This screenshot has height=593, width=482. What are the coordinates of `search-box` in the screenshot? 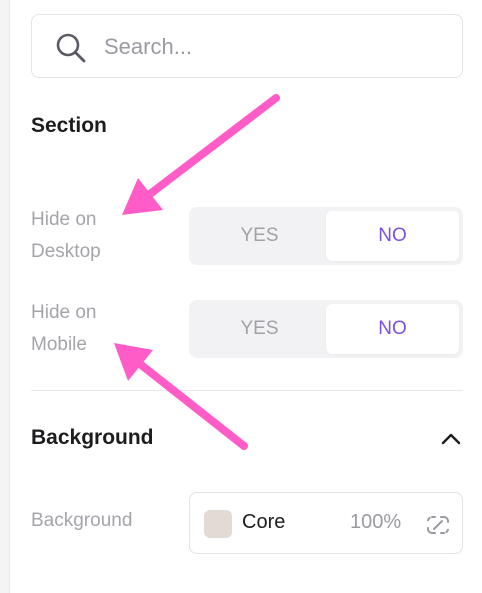 It's located at (247, 46).